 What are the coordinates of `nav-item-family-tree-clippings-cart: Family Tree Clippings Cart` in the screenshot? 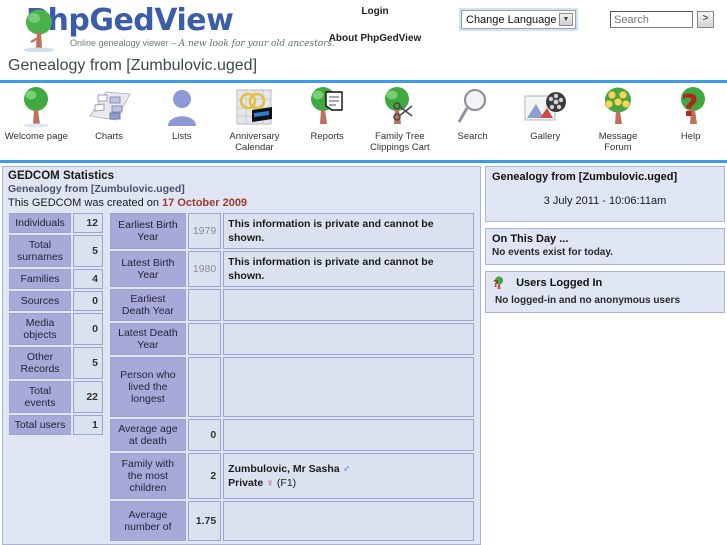 It's located at (400, 122).